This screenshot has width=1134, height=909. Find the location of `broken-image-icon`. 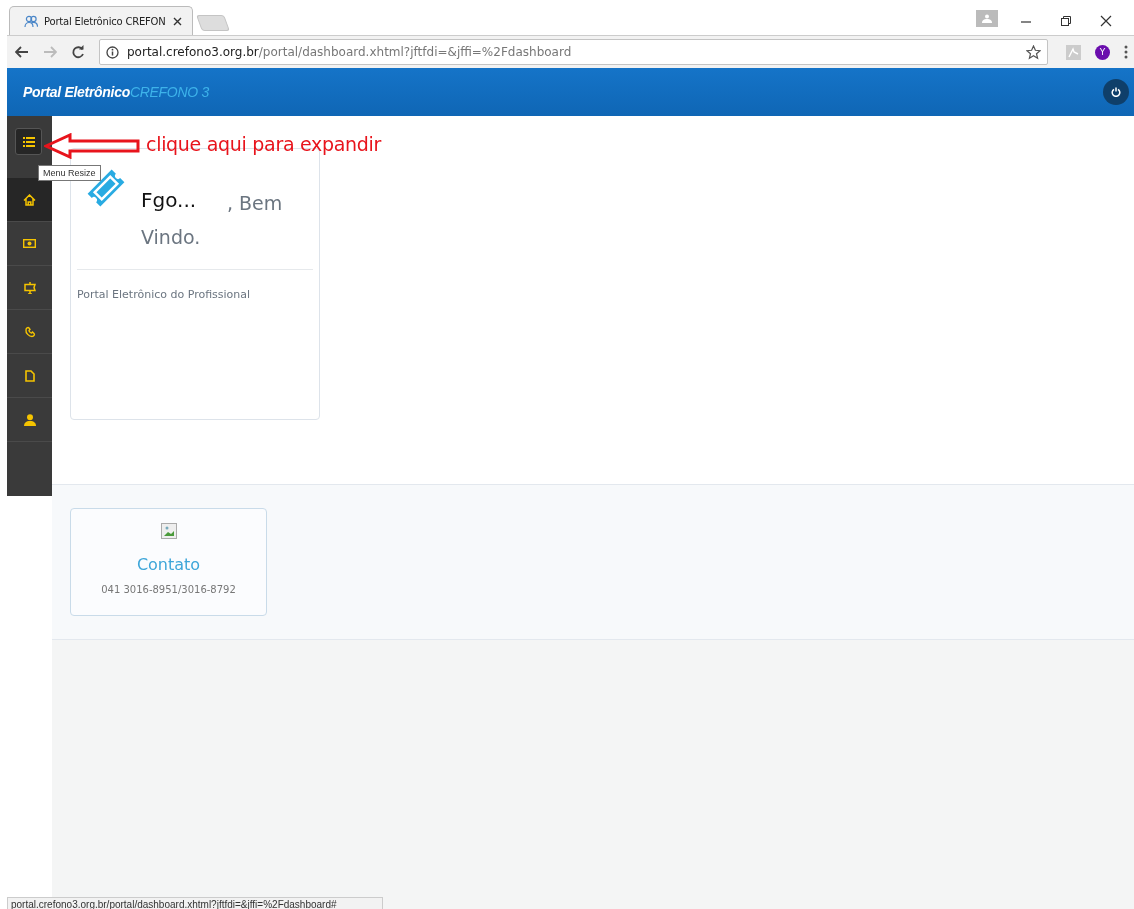

broken-image-icon is located at coordinates (168, 531).